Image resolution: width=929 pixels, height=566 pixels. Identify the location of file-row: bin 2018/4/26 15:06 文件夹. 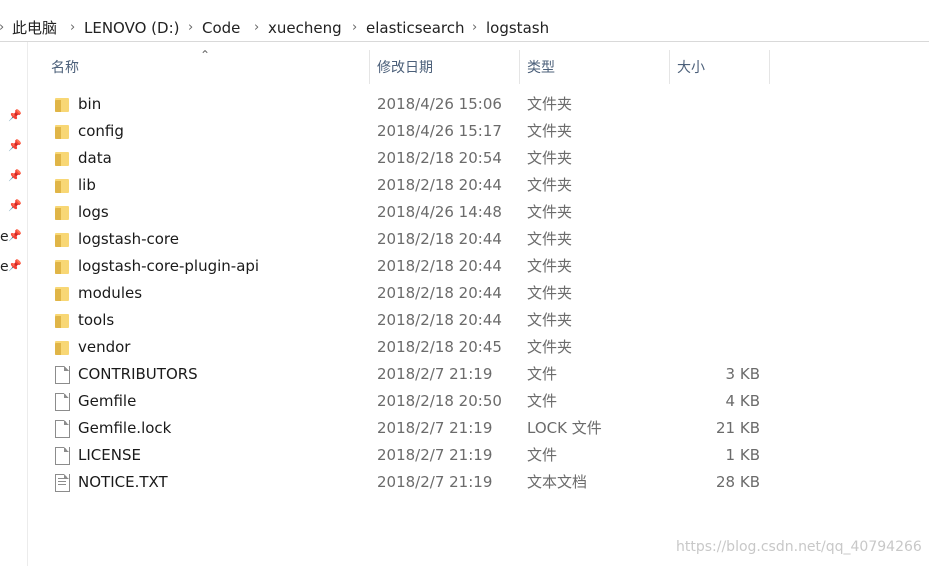
(409, 104).